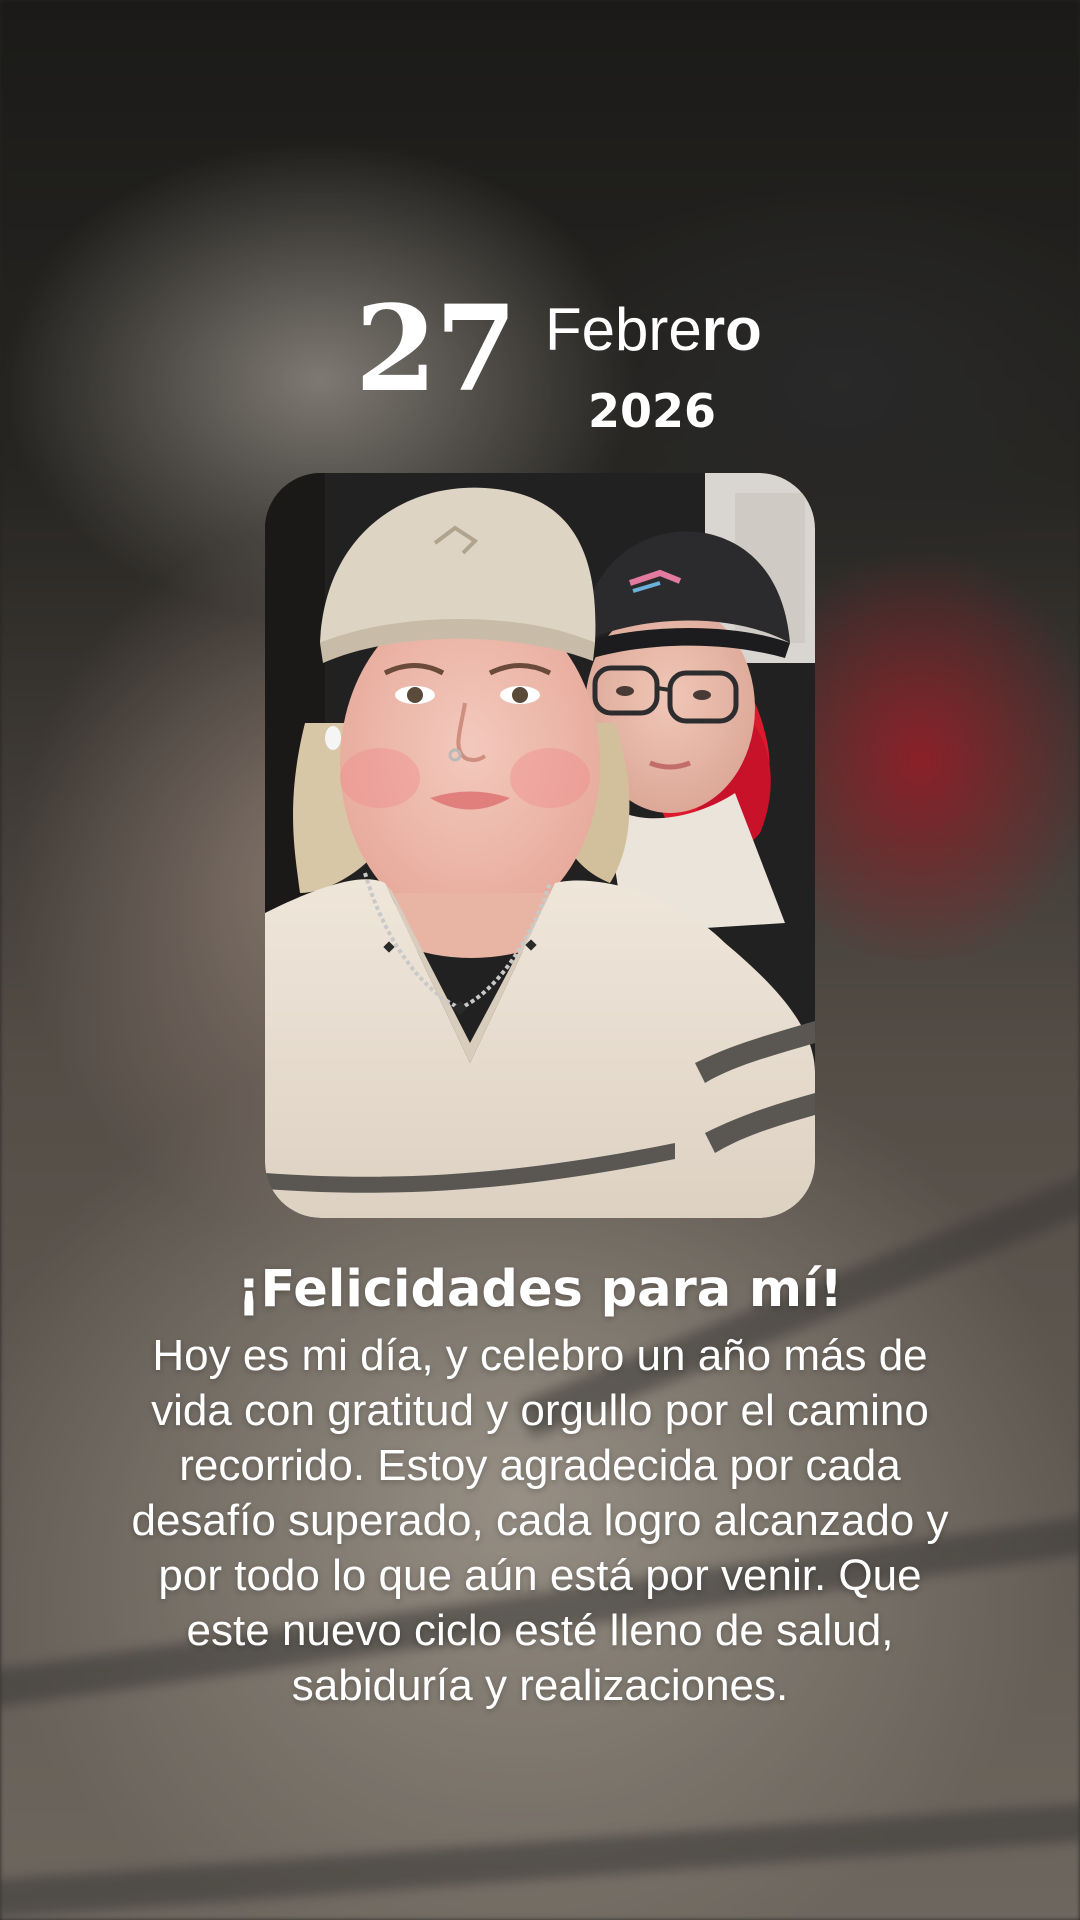 This screenshot has height=1920, width=1080. Describe the element at coordinates (436, 348) in the screenshot. I see `date-day: 27` at that location.